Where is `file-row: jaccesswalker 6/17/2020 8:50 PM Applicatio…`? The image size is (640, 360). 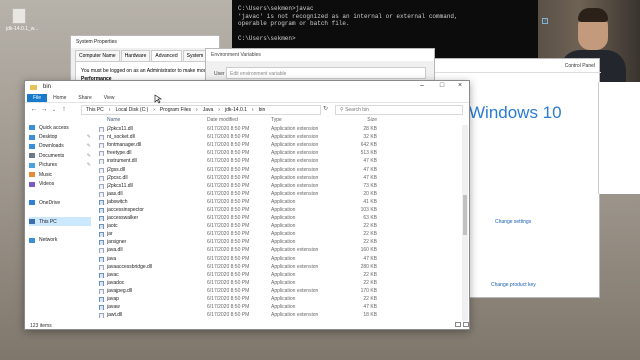
file-row: jaccesswalker 6/17/2020 8:50 PM Applicatio… is located at coordinates (279, 218).